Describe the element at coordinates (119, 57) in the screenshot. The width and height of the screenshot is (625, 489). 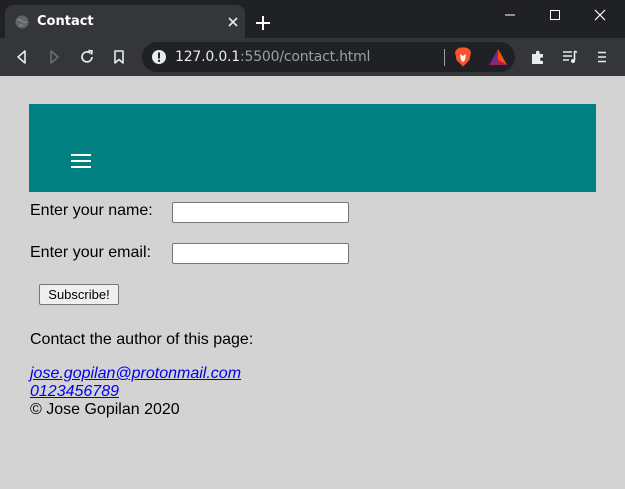
I see `bookmark-icon` at that location.